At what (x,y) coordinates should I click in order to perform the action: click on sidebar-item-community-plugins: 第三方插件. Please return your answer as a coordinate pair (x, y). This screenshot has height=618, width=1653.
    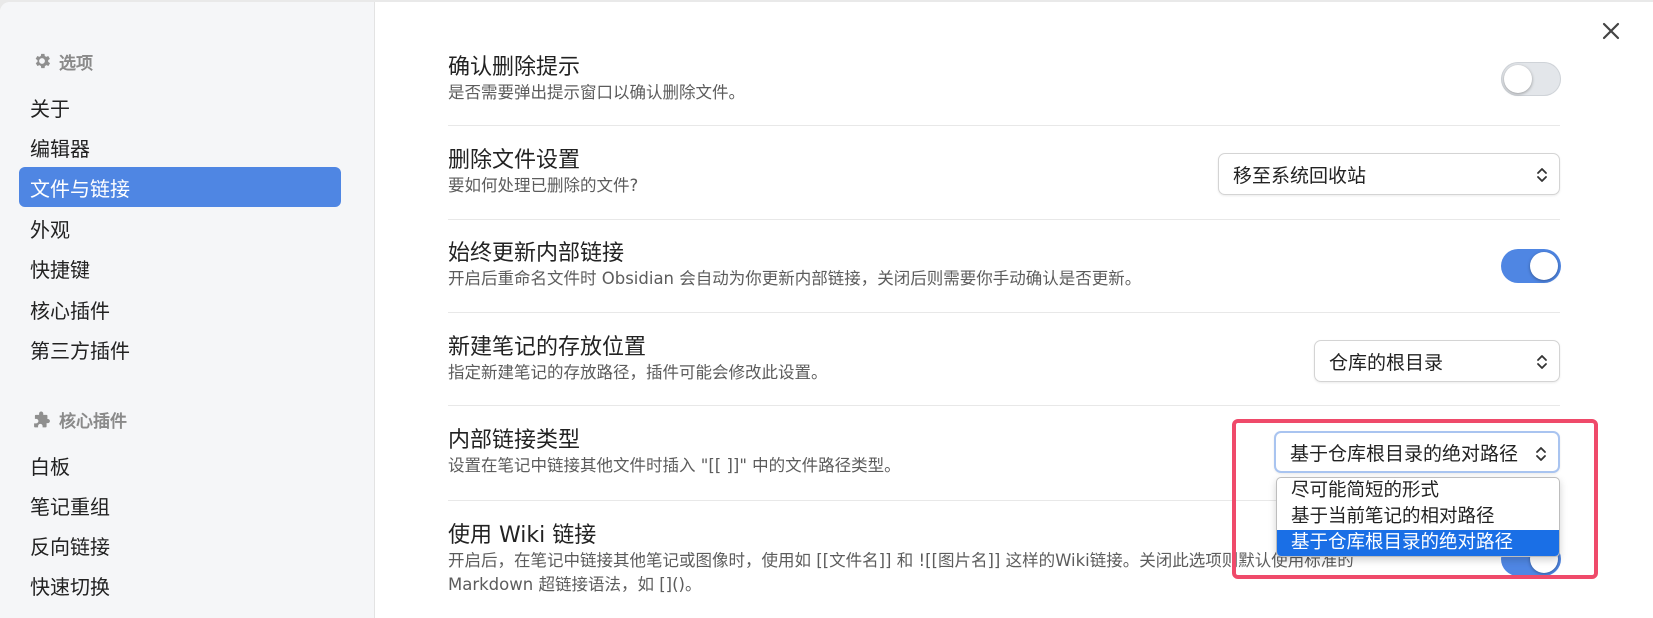
    Looking at the image, I should click on (180, 349).